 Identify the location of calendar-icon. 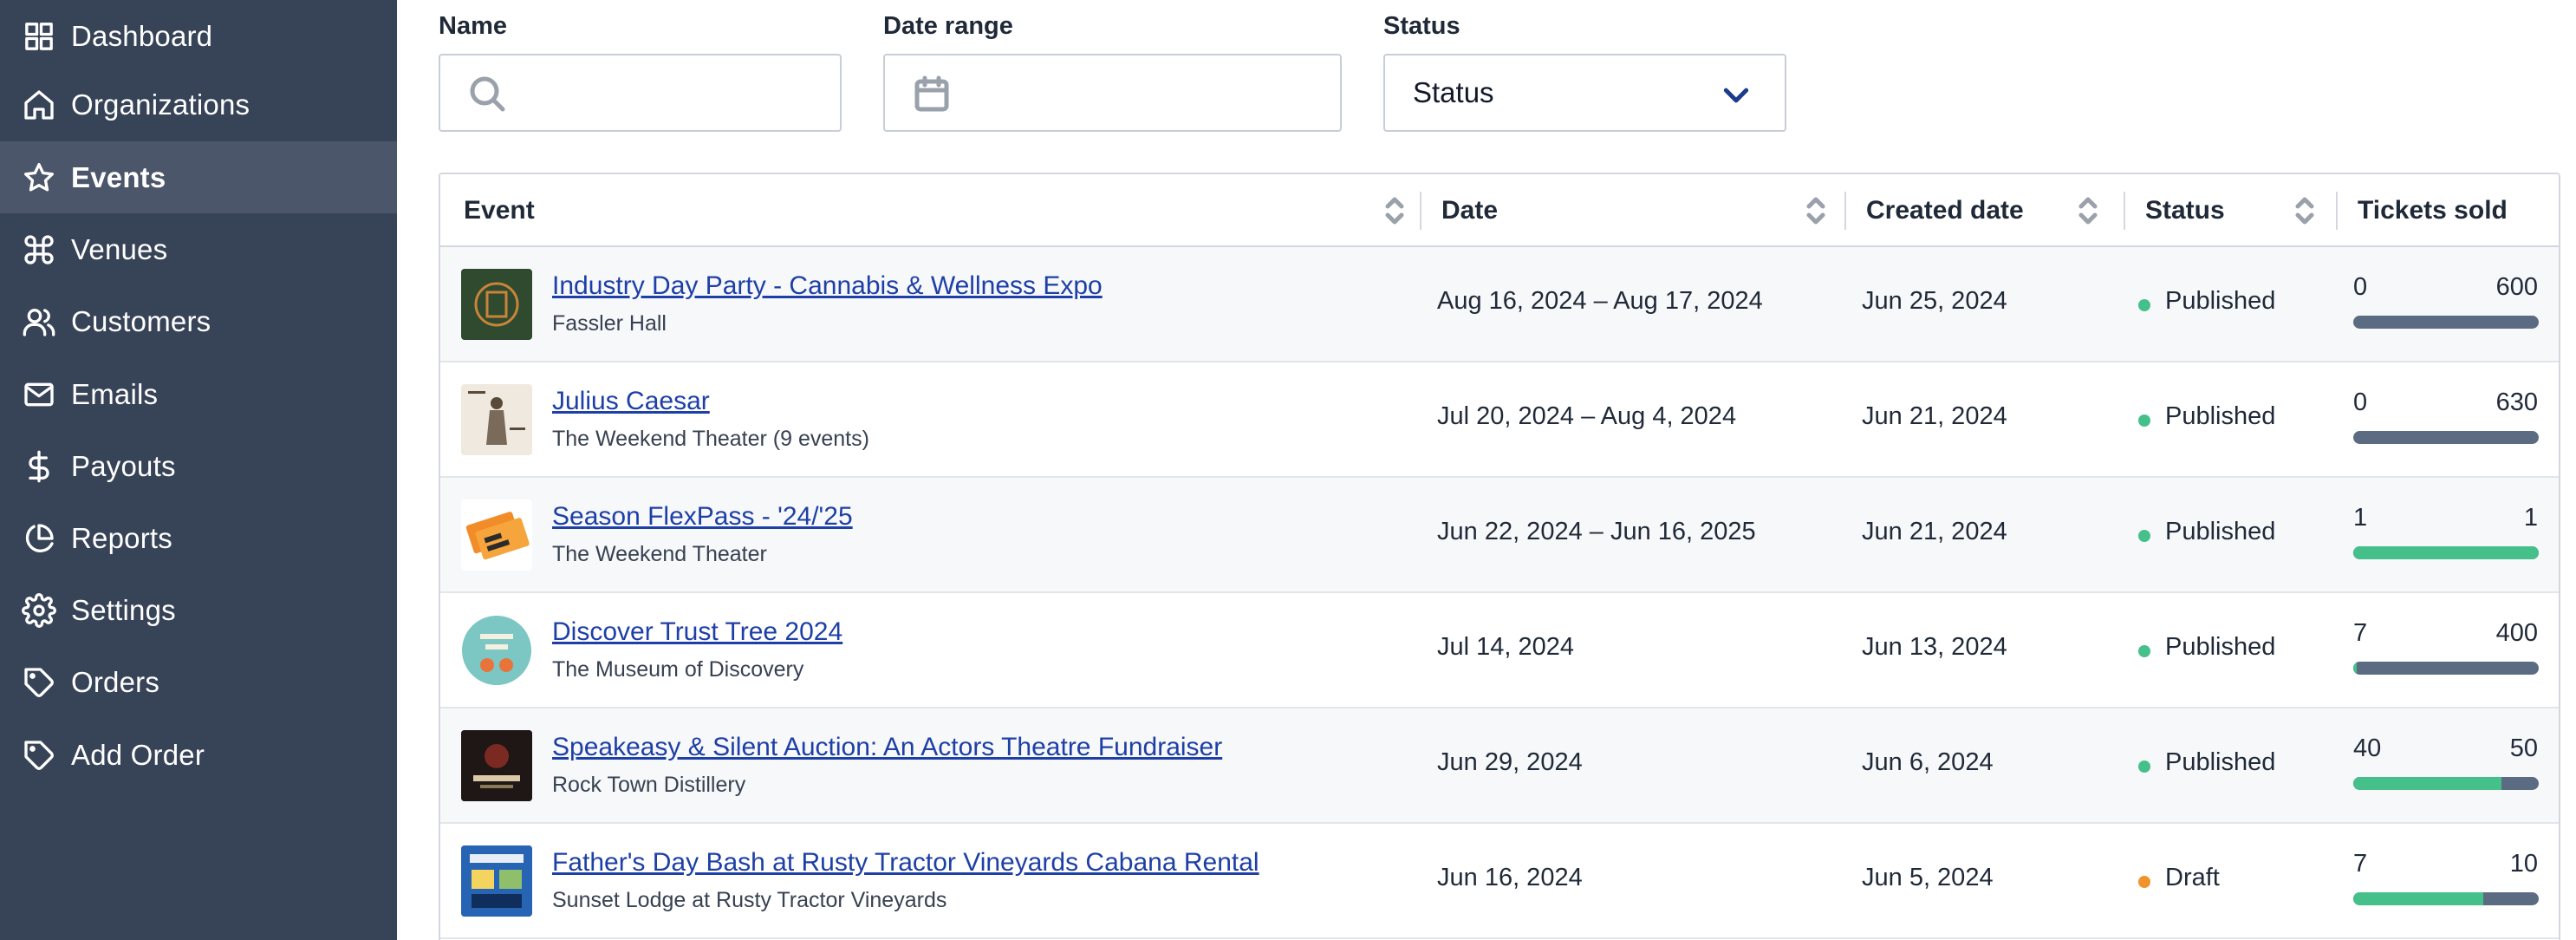
(932, 93).